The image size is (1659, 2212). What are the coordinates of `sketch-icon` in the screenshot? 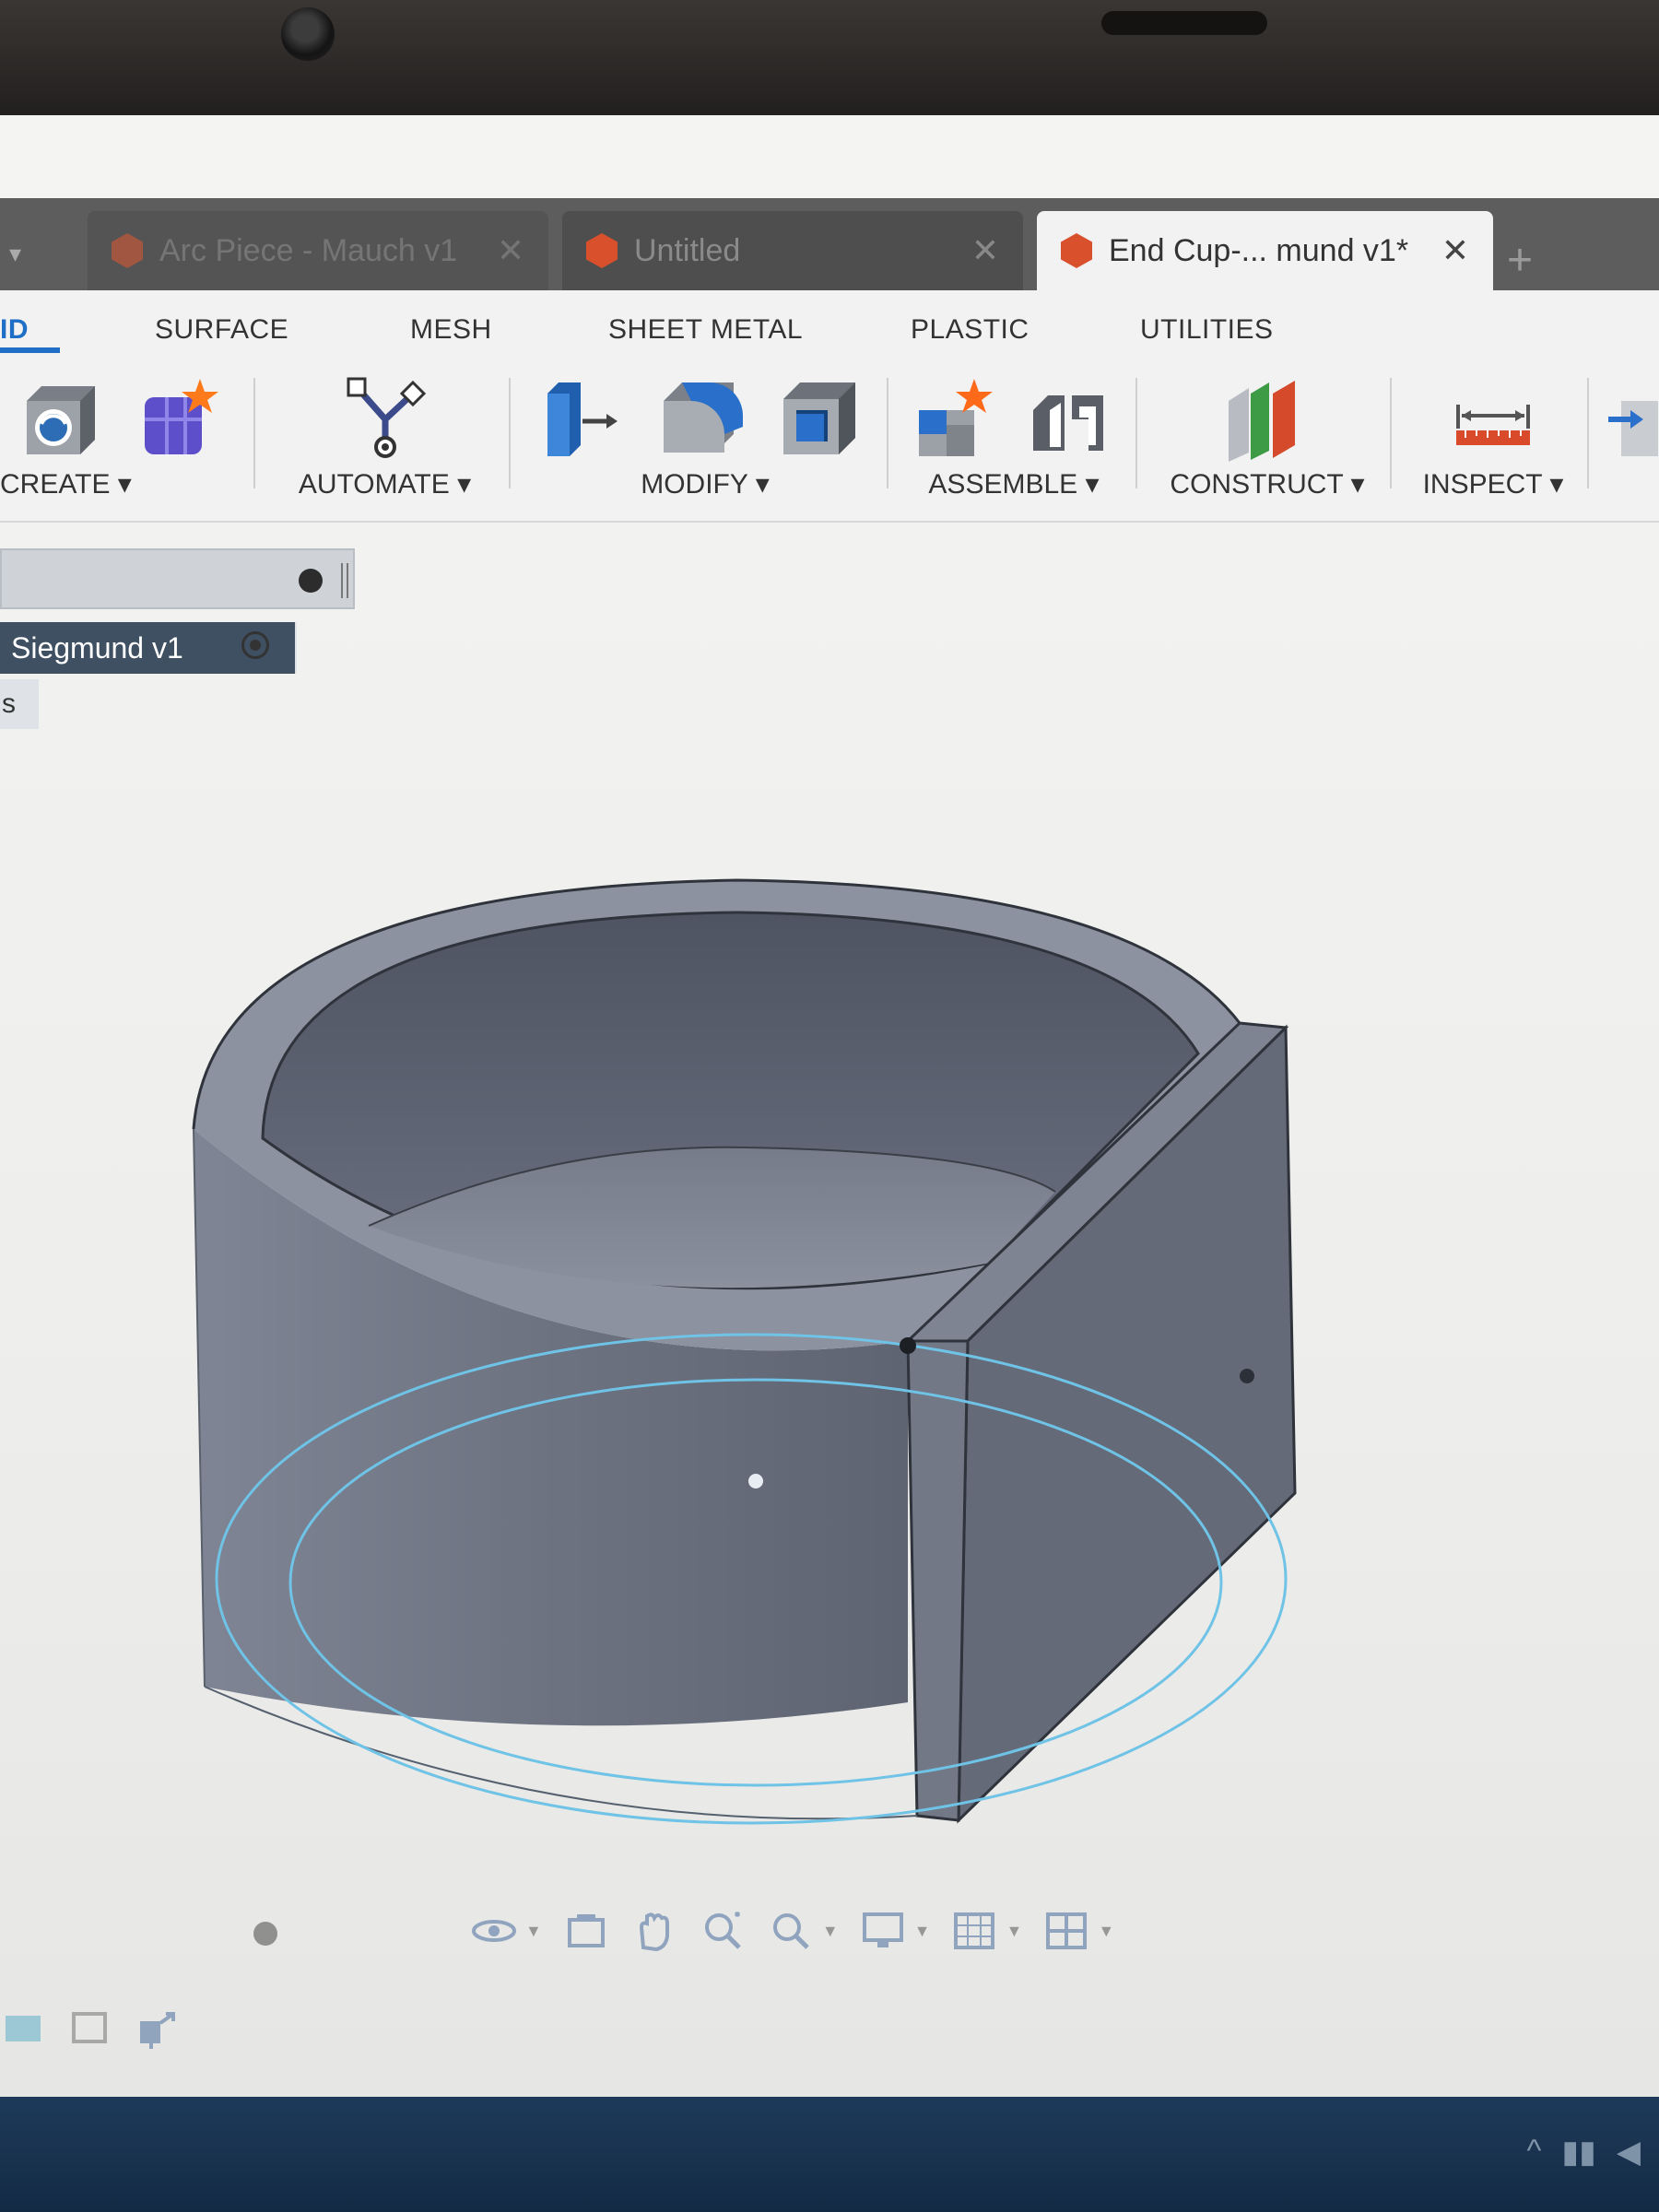 It's located at (23, 2028).